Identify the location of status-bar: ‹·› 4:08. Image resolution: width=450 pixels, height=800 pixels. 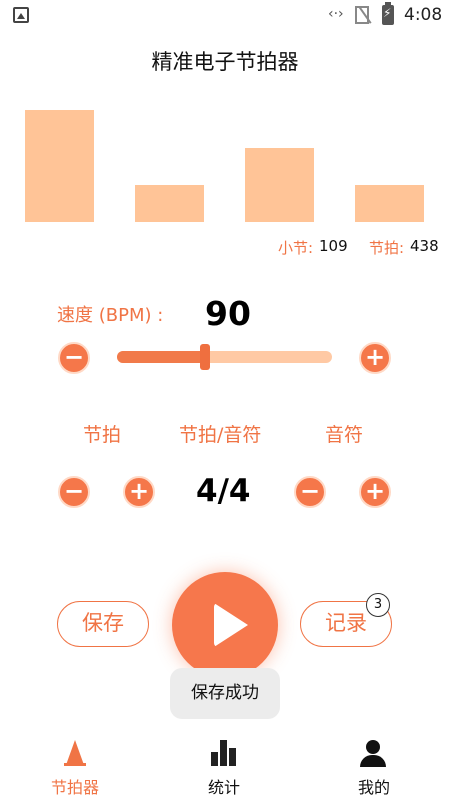
(225, 16).